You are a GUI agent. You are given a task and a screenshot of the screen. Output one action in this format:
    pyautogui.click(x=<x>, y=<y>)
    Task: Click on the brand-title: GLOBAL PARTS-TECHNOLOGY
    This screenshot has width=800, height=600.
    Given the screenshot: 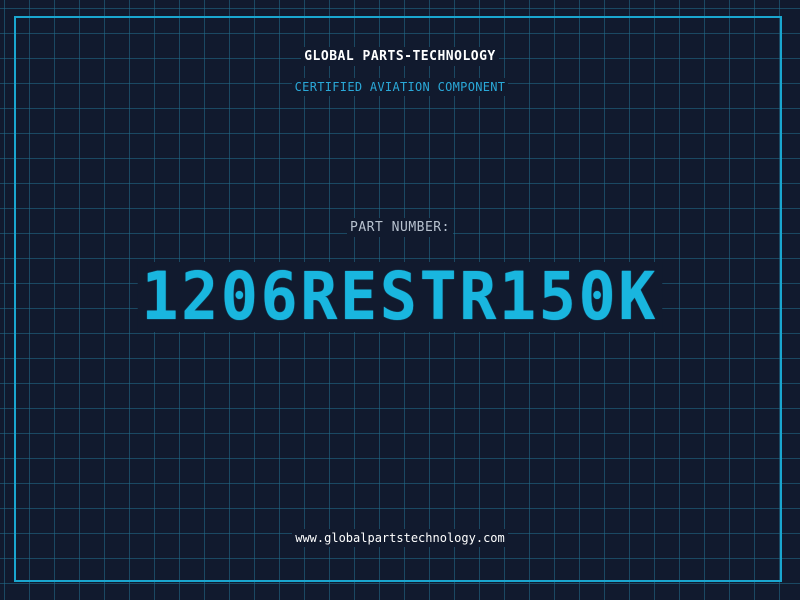 What is the action you would take?
    pyautogui.click(x=400, y=56)
    